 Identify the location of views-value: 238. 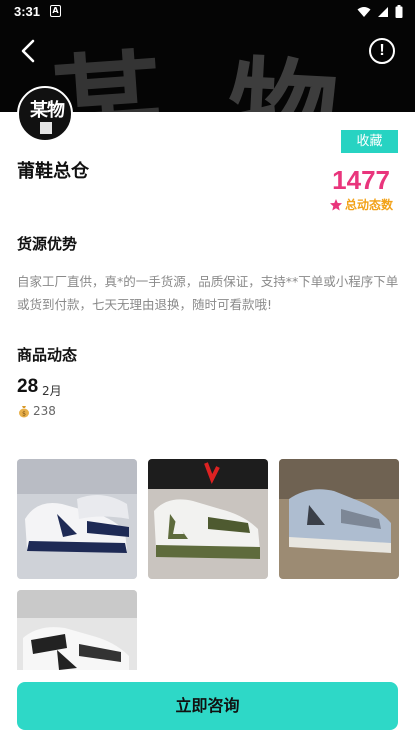
(44, 411).